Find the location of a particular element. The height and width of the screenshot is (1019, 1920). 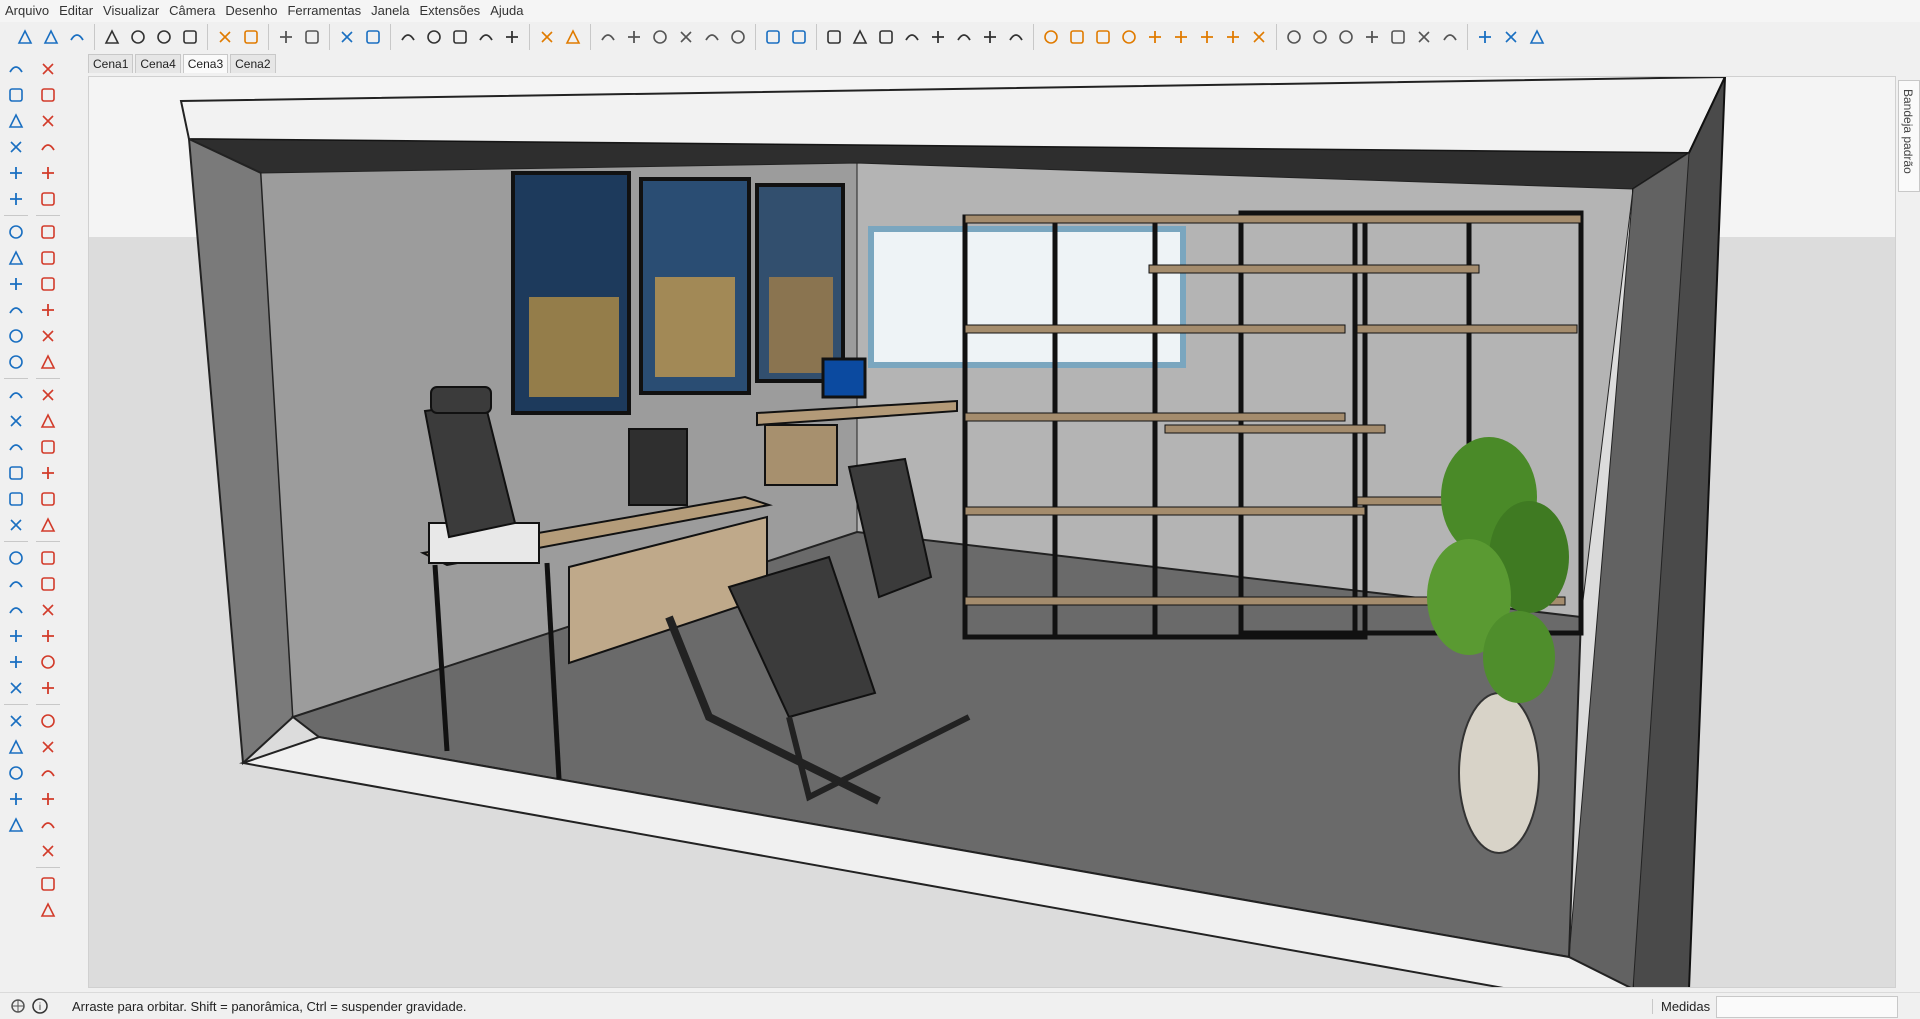

sandbox-scratch-icon is located at coordinates (373, 37).